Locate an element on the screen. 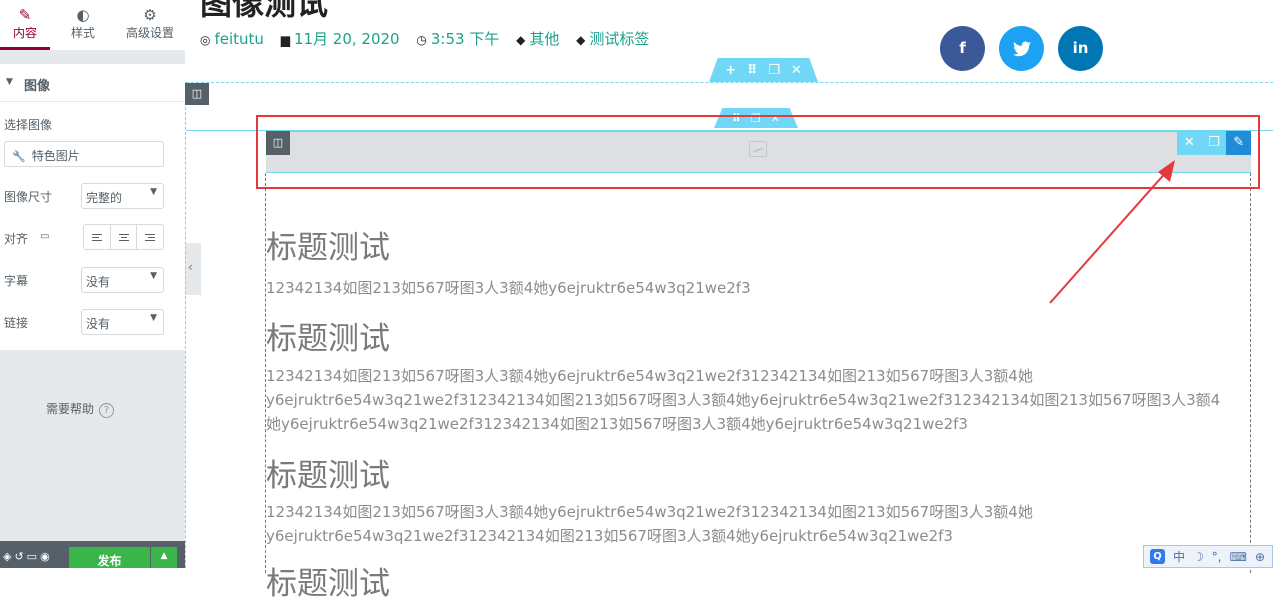 The image size is (1273, 603). section-outline-left is located at coordinates (185, 325).